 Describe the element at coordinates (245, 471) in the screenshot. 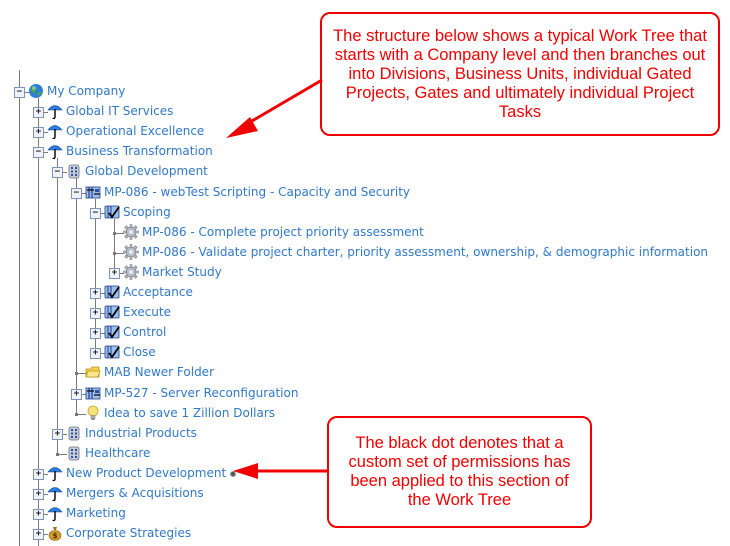

I see `arrow-bottom-head` at that location.